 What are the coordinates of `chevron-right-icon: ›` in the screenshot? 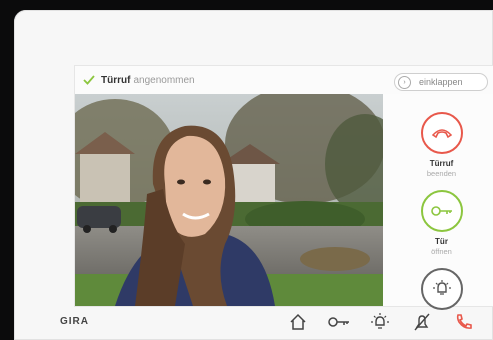 It's located at (404, 82).